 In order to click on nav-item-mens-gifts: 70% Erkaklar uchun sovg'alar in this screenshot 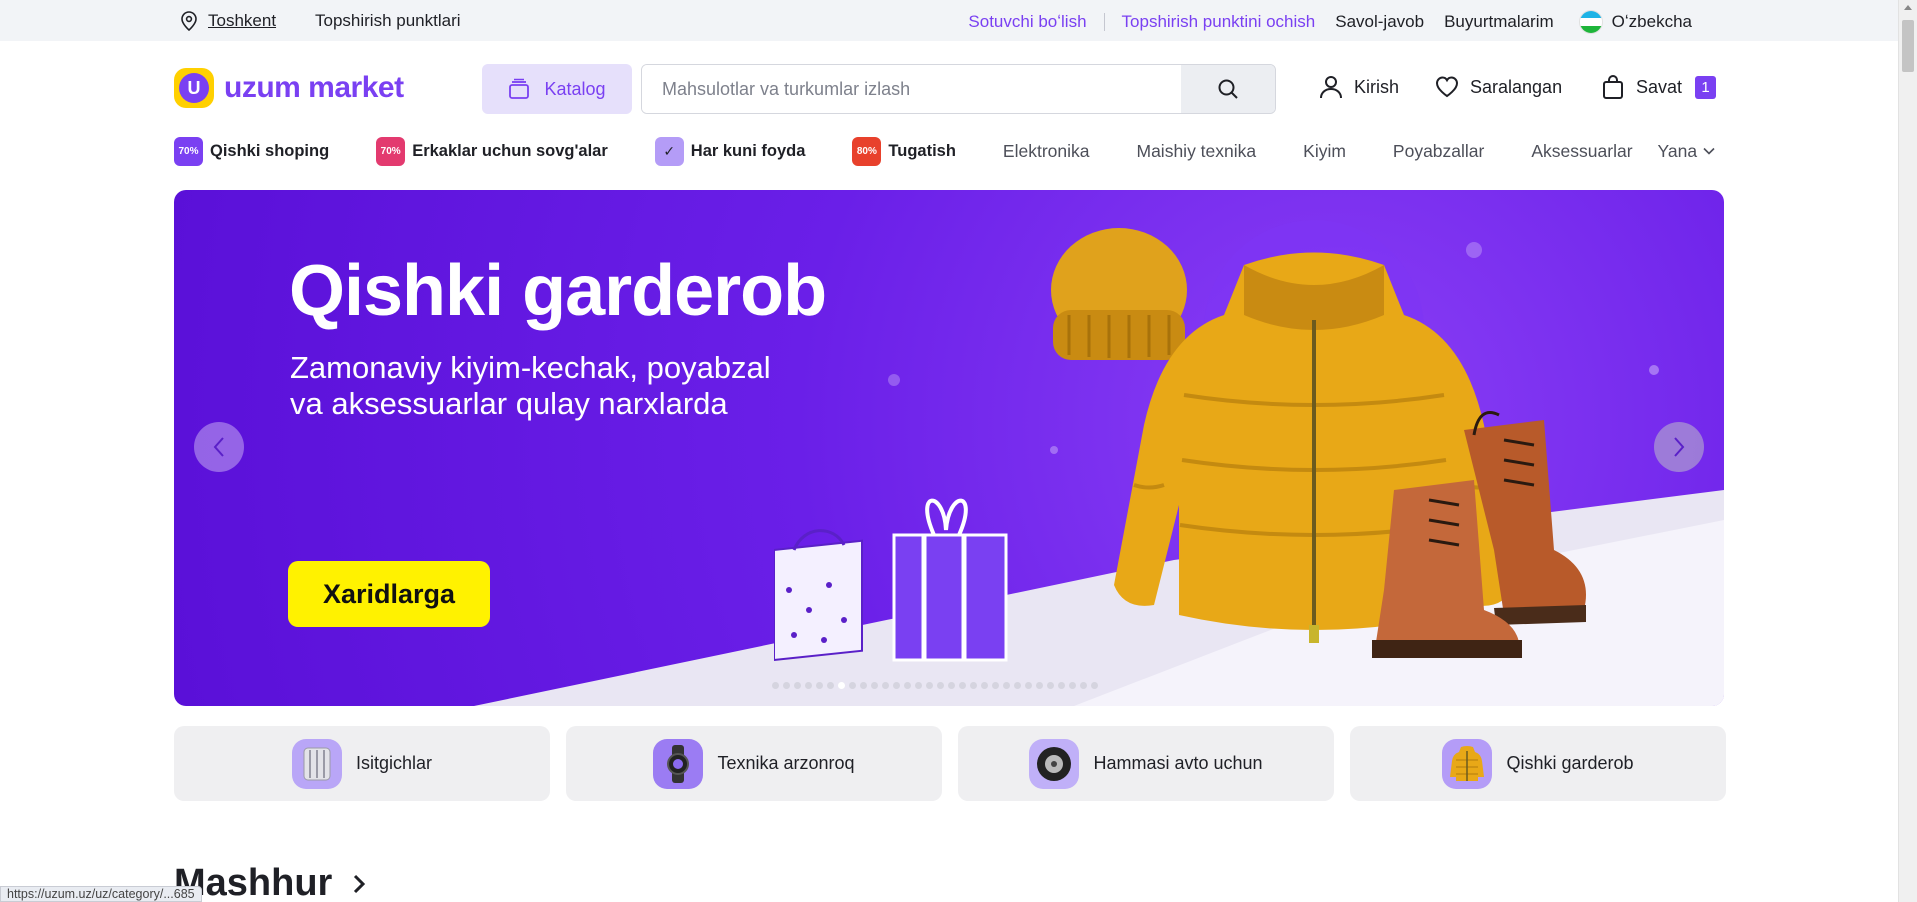, I will do `click(492, 151)`.